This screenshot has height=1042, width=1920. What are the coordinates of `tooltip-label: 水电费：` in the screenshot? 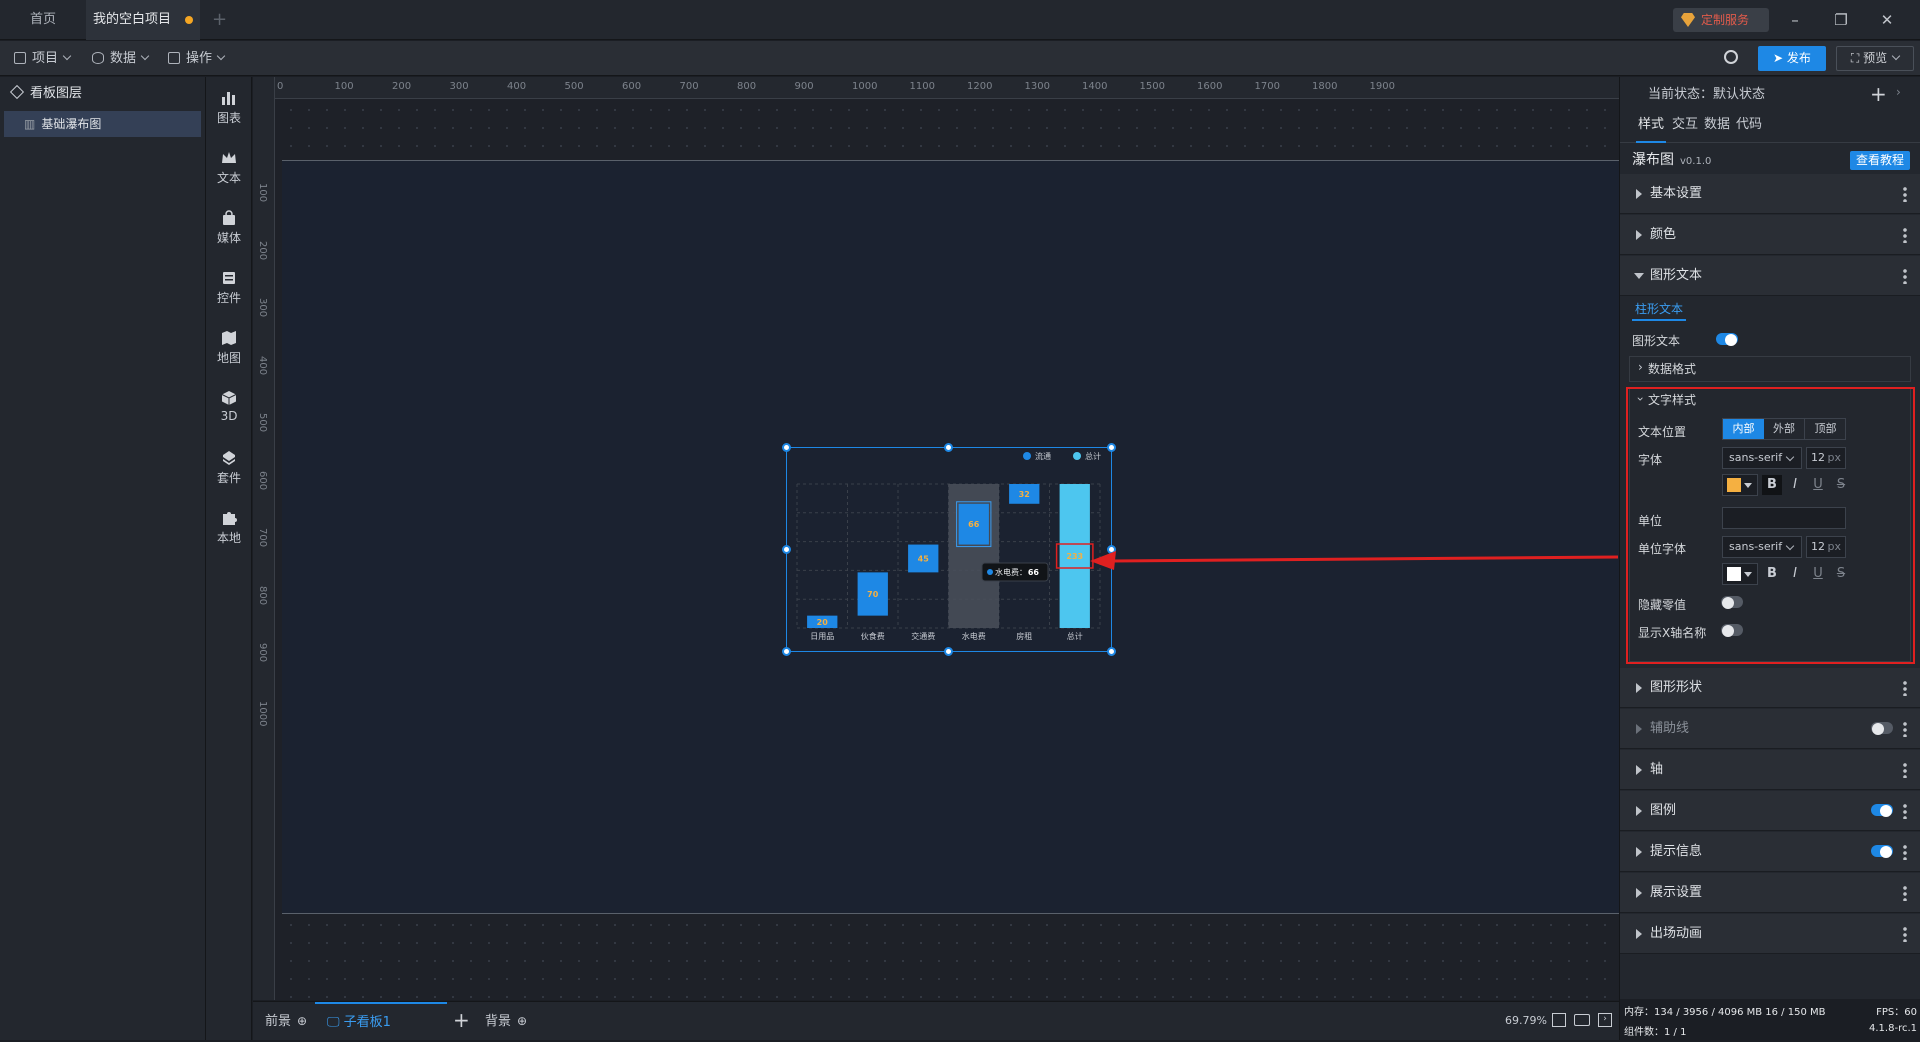 It's located at (1011, 572).